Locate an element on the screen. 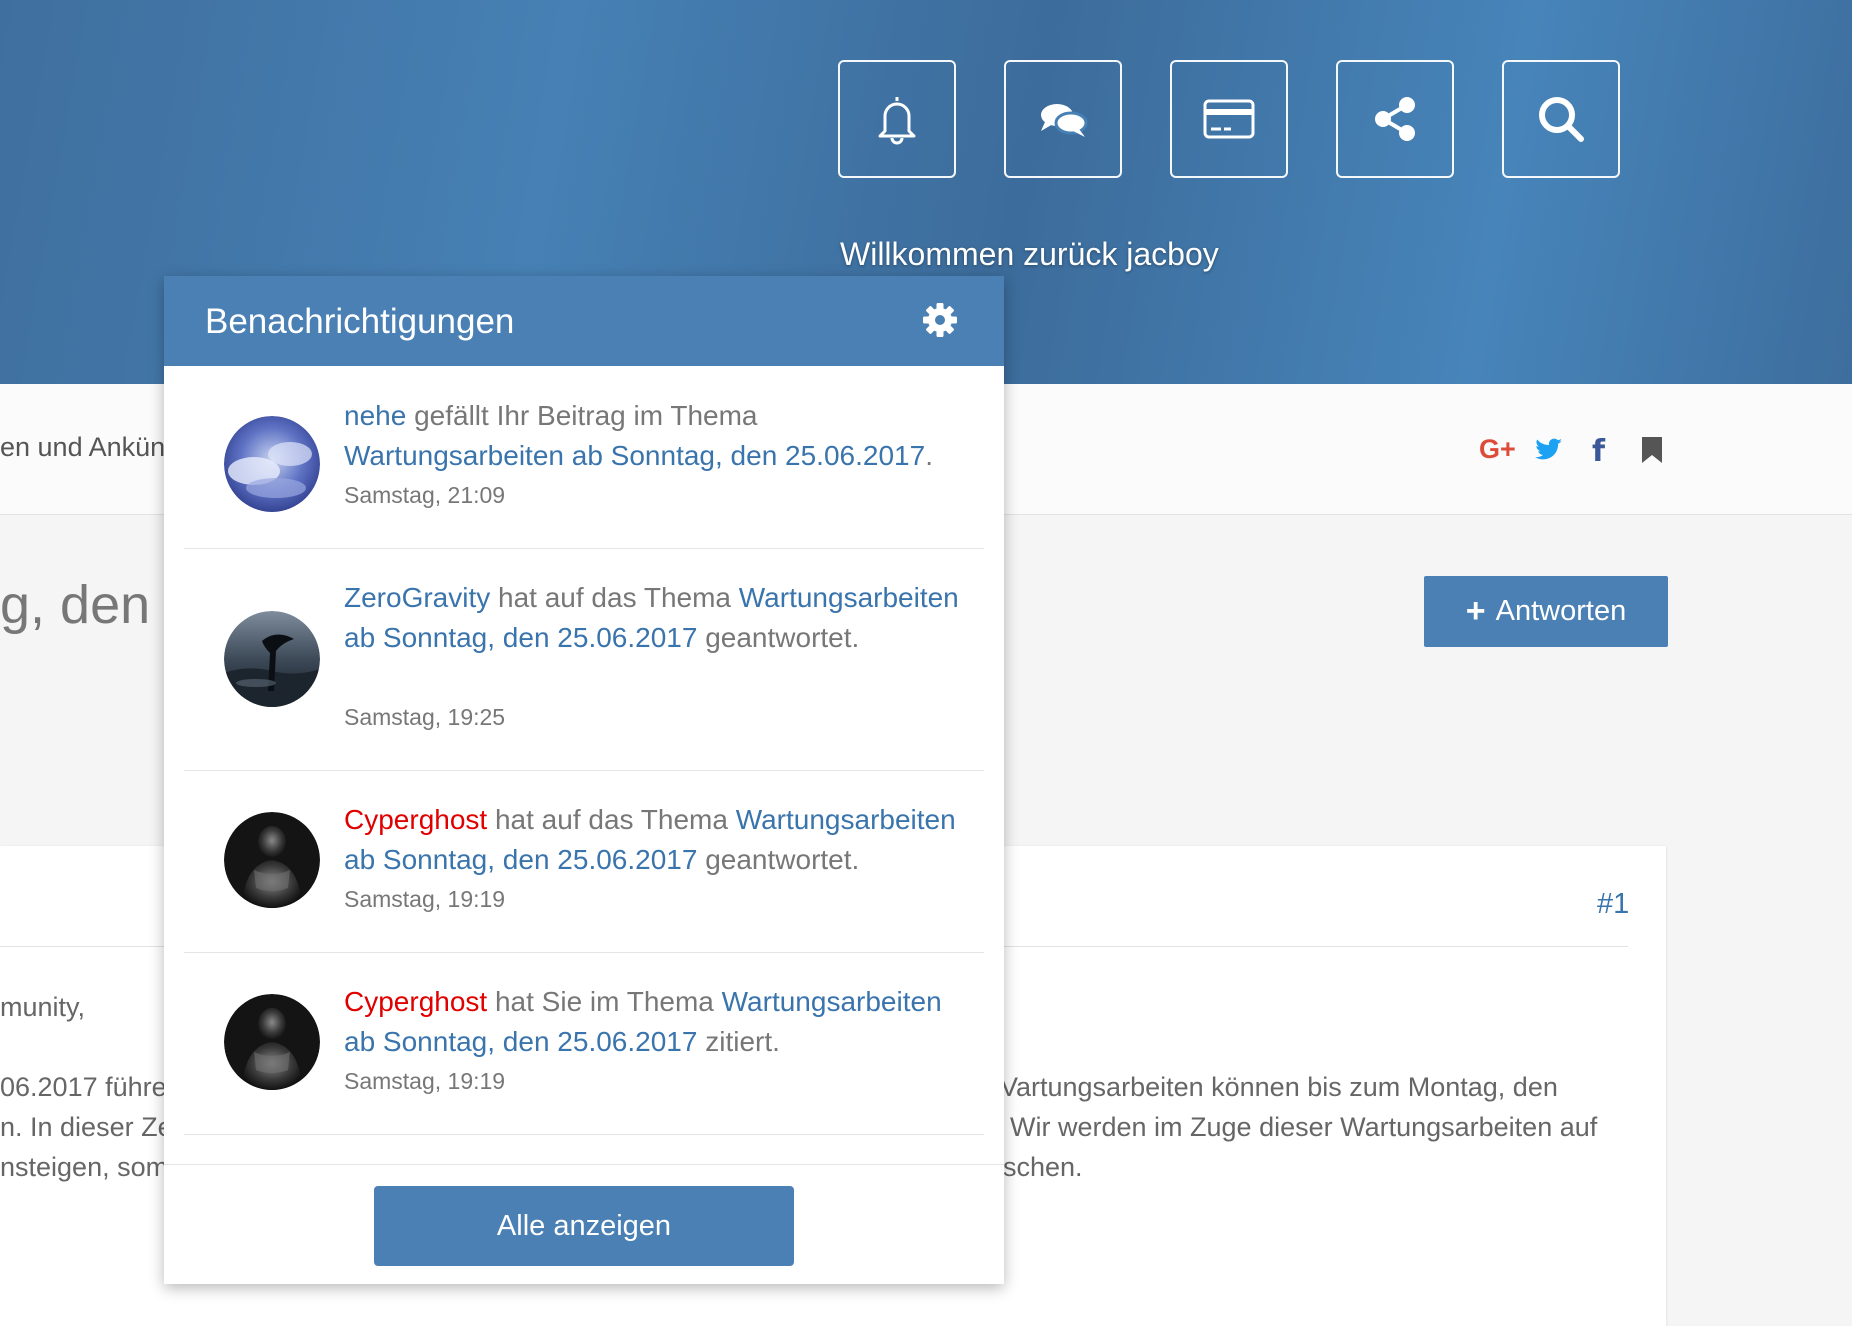 Image resolution: width=1852 pixels, height=1326 pixels. credit-card-icon is located at coordinates (1229, 119).